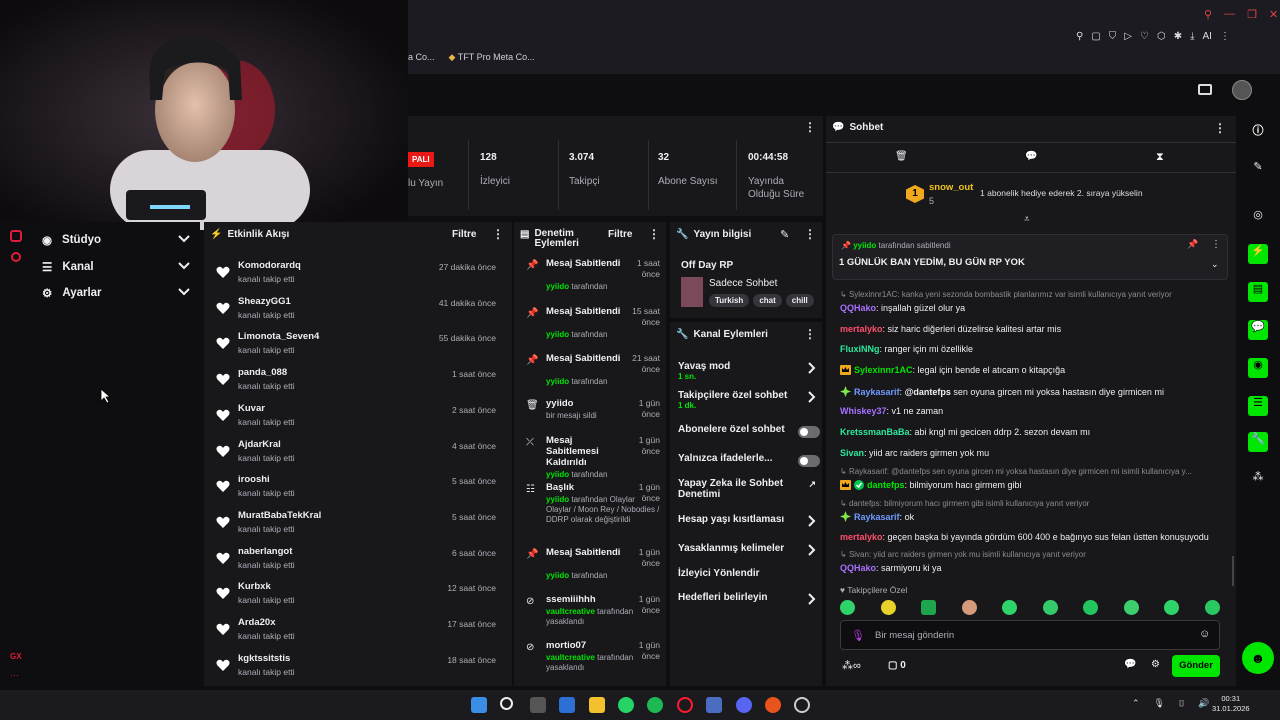 The image size is (1280, 720). Describe the element at coordinates (1203, 703) in the screenshot. I see `volume-icon: 🔊` at that location.